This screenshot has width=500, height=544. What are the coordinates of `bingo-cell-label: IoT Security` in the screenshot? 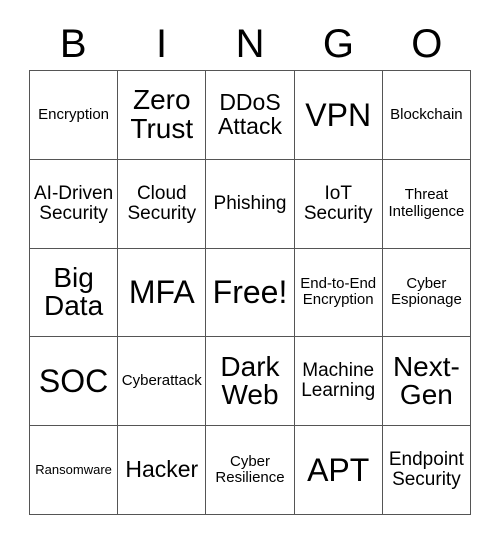 It's located at (338, 203).